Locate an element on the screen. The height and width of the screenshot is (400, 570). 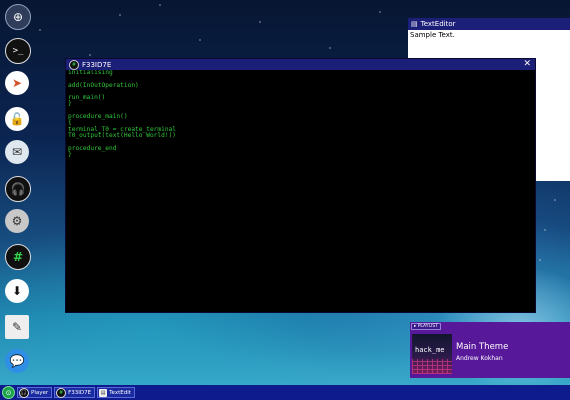
taskbar-item-texteditor: ▤ TextEdit is located at coordinates (116, 392).